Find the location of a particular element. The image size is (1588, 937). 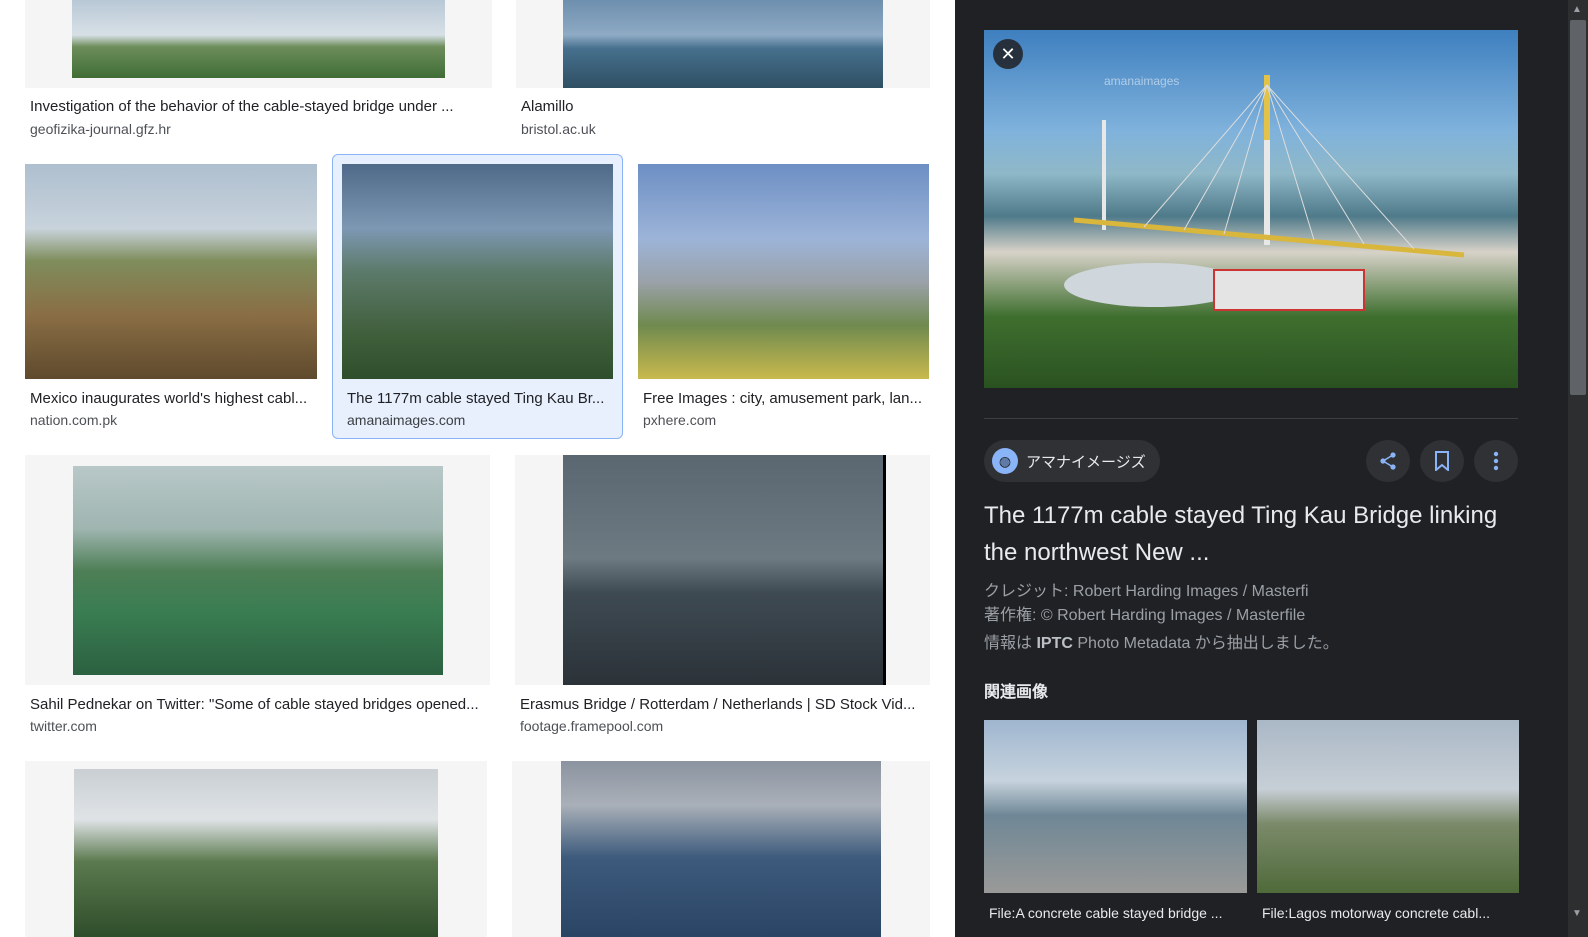

bridge-illustration is located at coordinates (1264, 193).